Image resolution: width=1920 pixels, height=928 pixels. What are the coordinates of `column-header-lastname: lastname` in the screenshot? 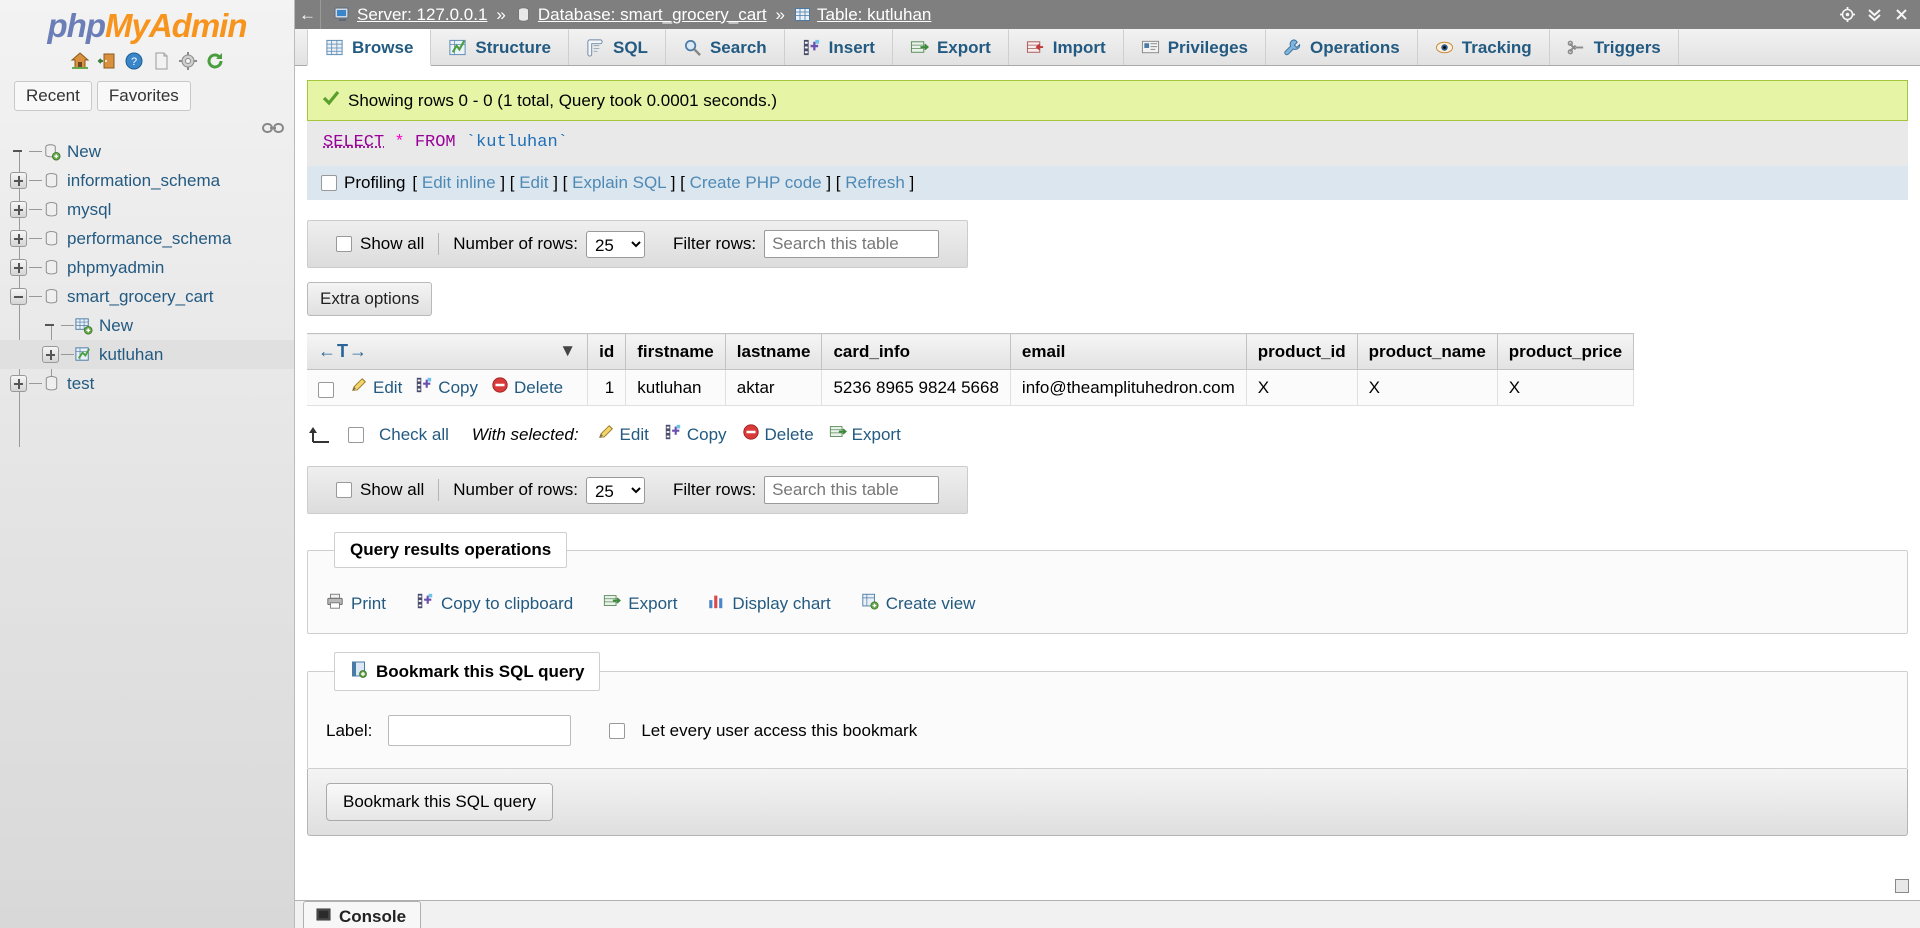 It's located at (774, 351).